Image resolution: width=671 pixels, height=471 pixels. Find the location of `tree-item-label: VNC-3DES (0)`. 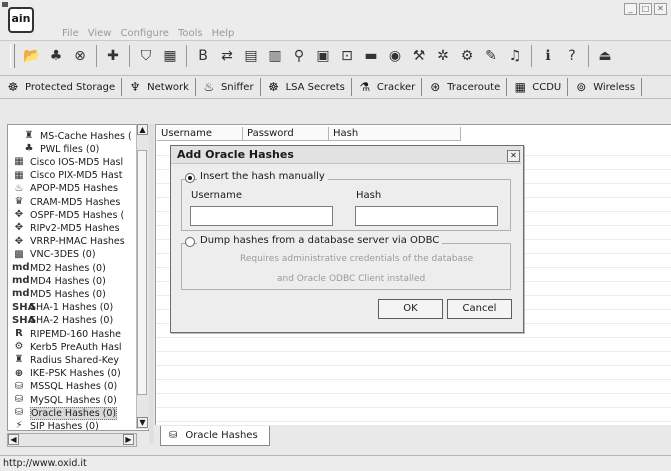

tree-item-label: VNC-3DES (0) is located at coordinates (63, 255).